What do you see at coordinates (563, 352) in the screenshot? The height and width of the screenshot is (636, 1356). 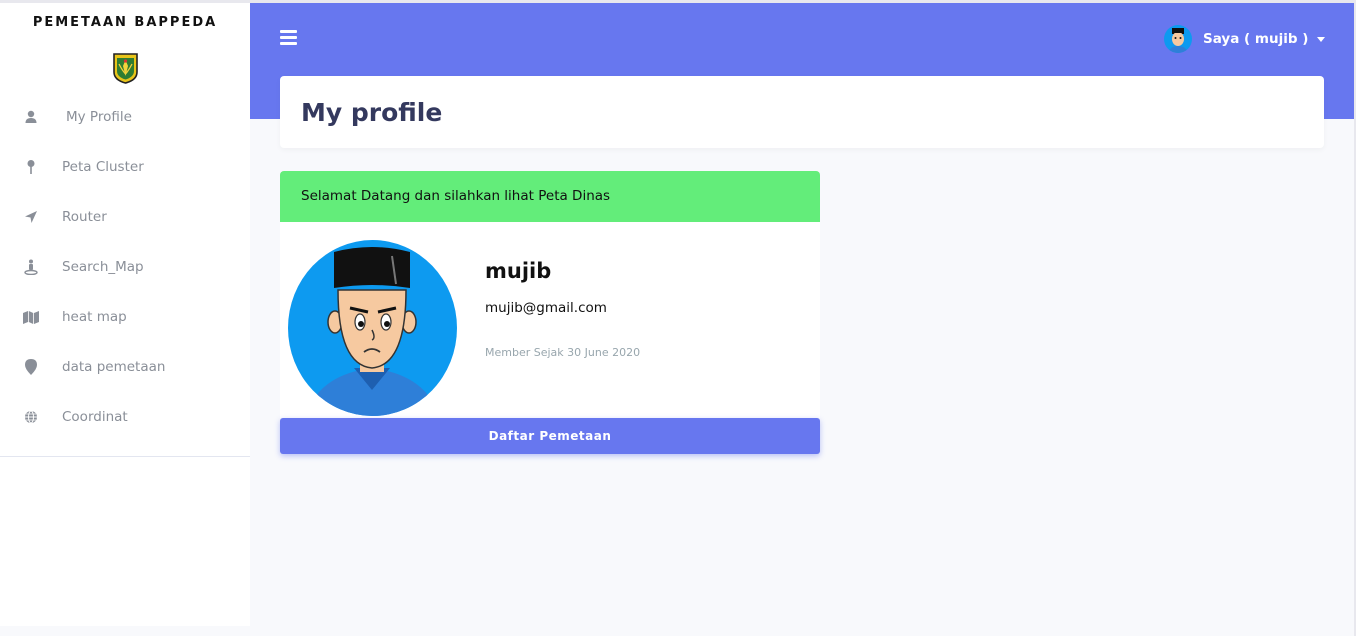 I see `member-since: Member Sejak 30 June 2020` at bounding box center [563, 352].